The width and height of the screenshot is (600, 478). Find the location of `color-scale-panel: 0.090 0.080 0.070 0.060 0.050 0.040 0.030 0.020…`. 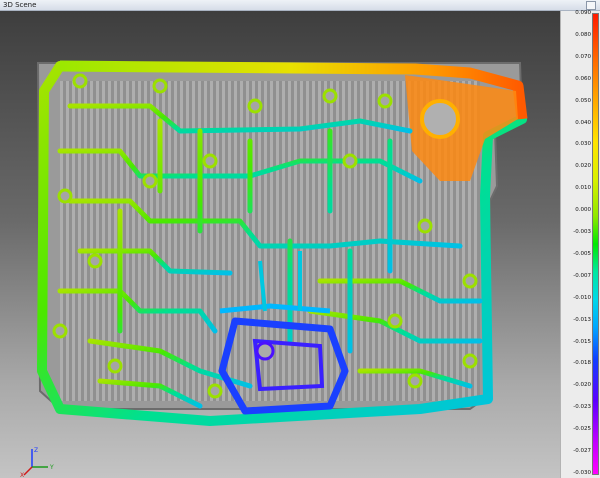

color-scale-panel: 0.090 0.080 0.070 0.060 0.050 0.040 0.030 0.020… is located at coordinates (580, 244).